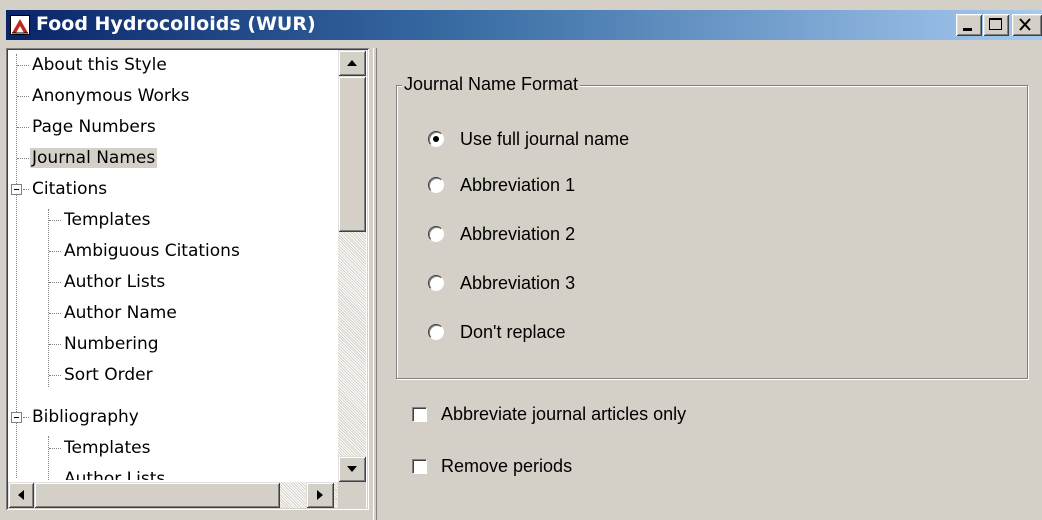 This screenshot has height=520, width=1042. What do you see at coordinates (507, 465) in the screenshot?
I see `checkbox-label: Remove periods` at bounding box center [507, 465].